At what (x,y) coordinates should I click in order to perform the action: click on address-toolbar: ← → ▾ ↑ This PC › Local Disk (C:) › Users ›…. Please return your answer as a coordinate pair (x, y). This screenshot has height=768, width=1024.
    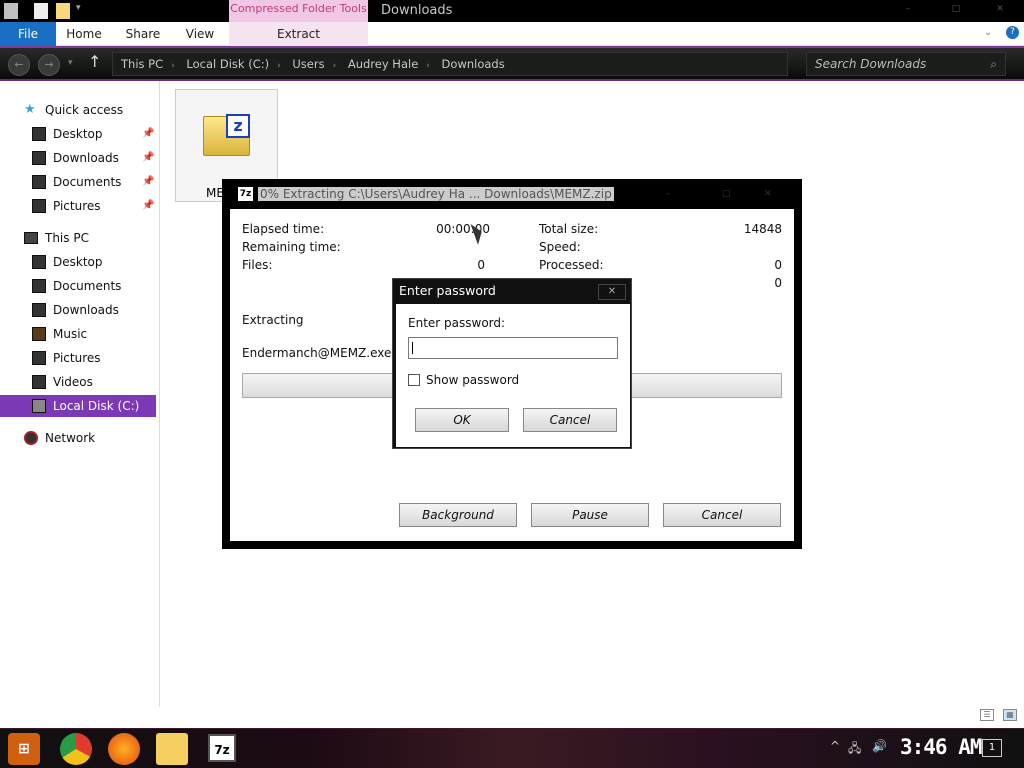
    Looking at the image, I should click on (512, 63).